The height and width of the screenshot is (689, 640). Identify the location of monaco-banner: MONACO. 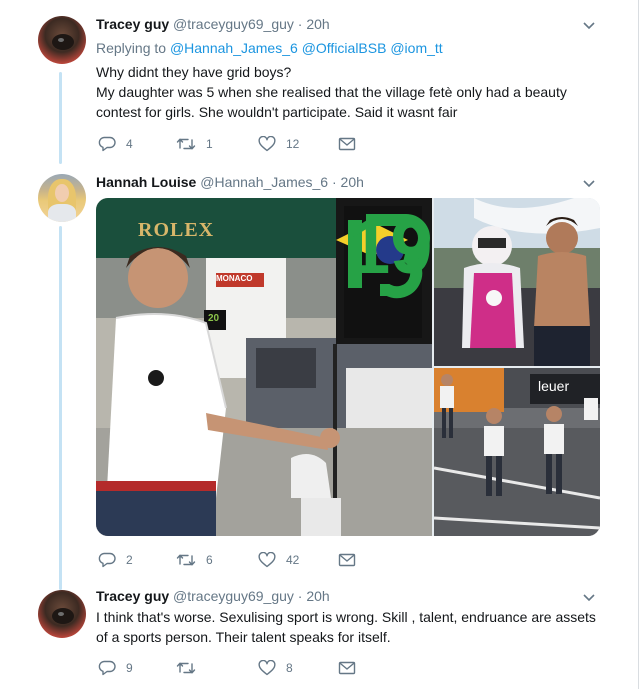
(234, 278).